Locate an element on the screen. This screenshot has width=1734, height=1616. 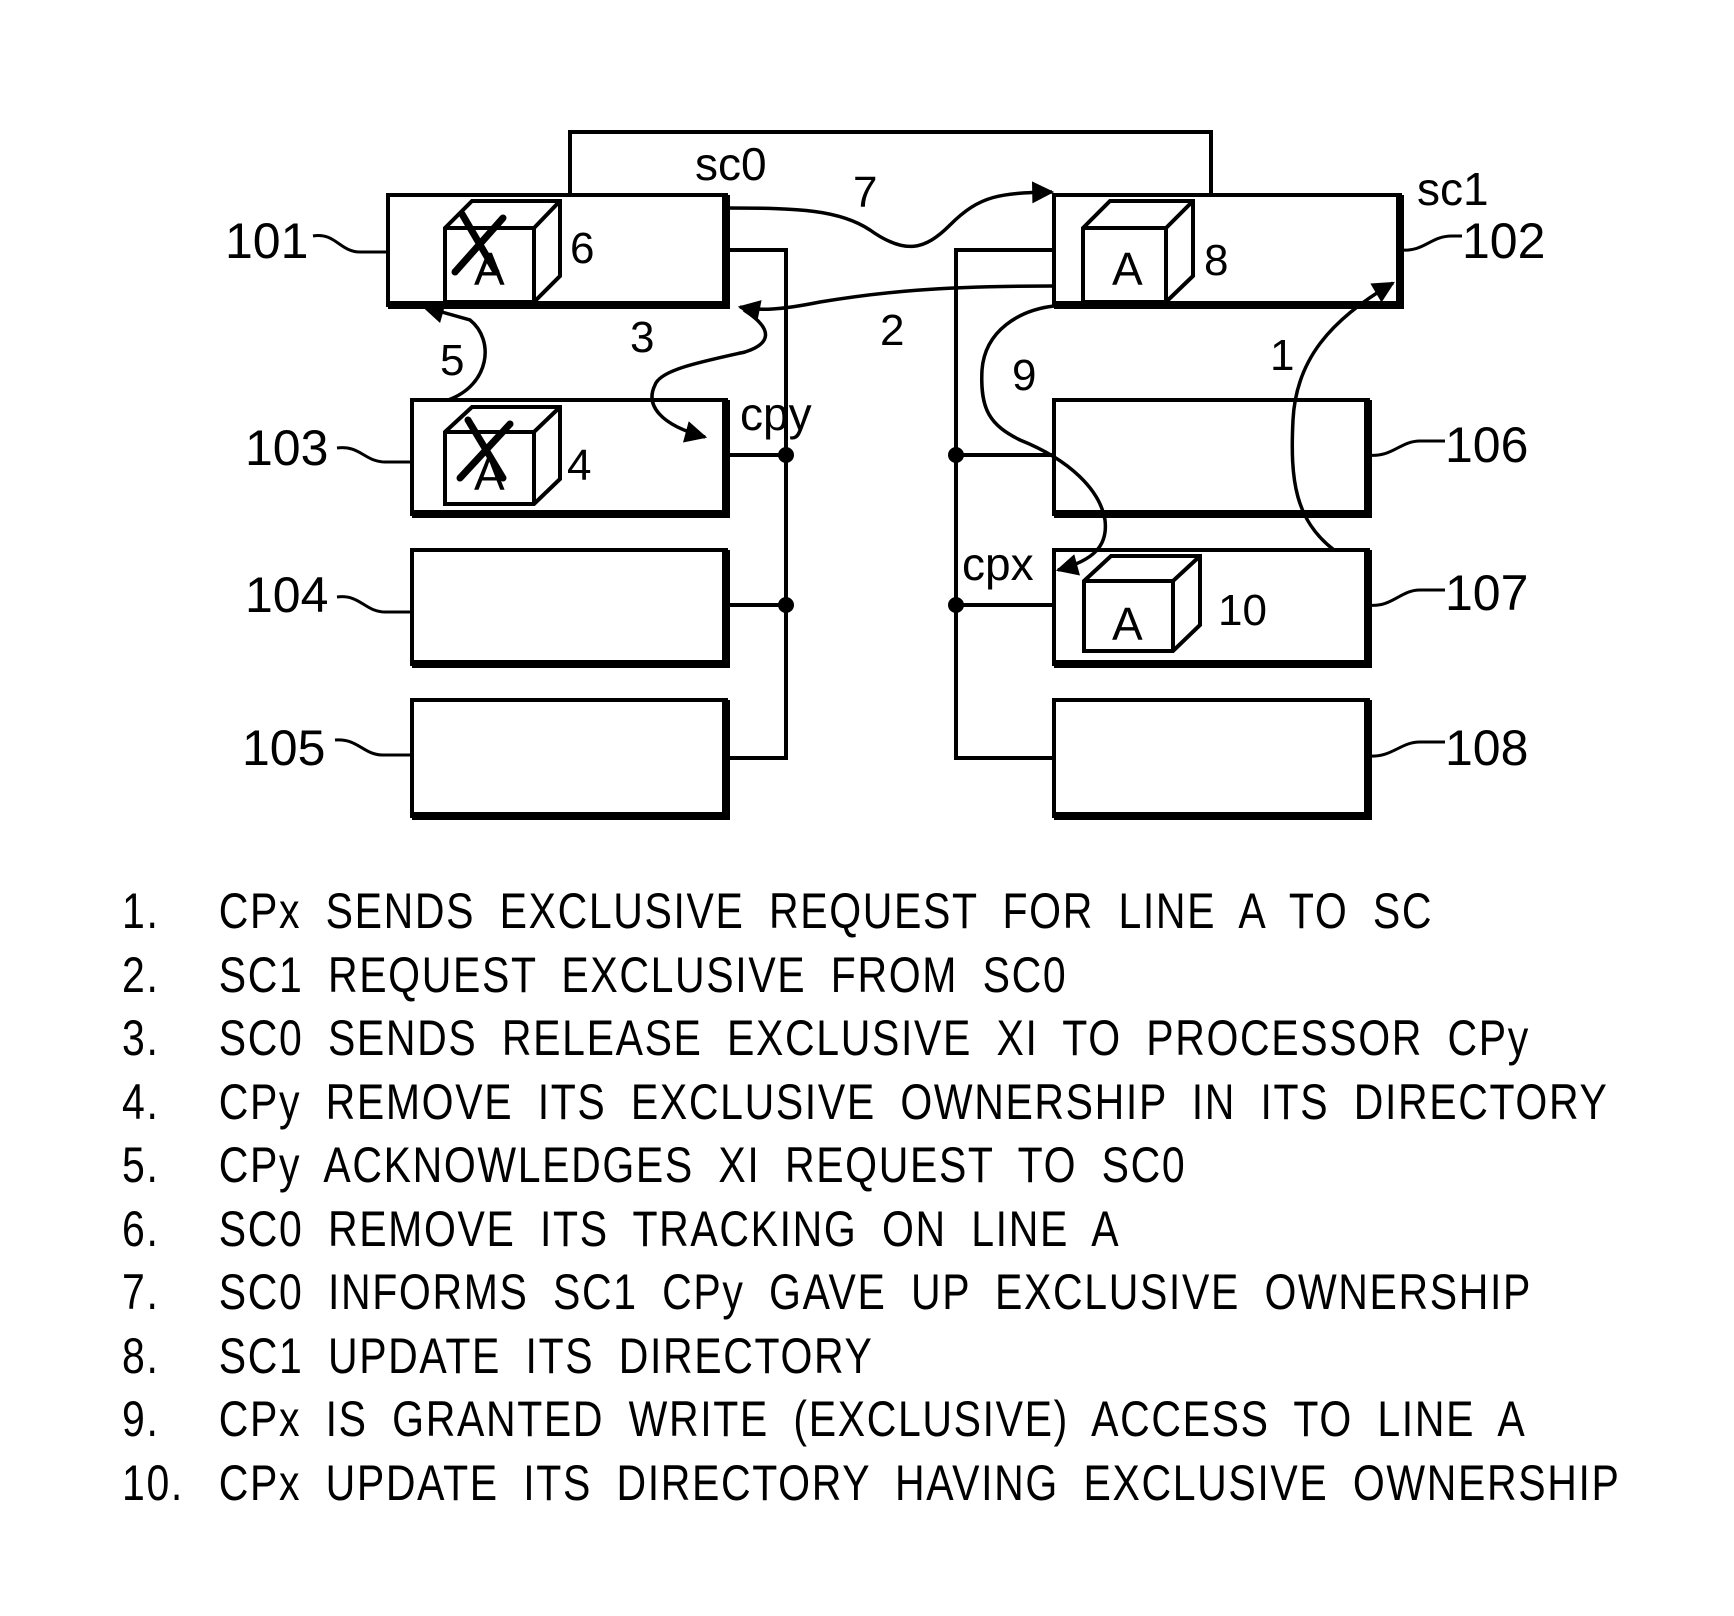
ref-101: 101 is located at coordinates (266, 241).